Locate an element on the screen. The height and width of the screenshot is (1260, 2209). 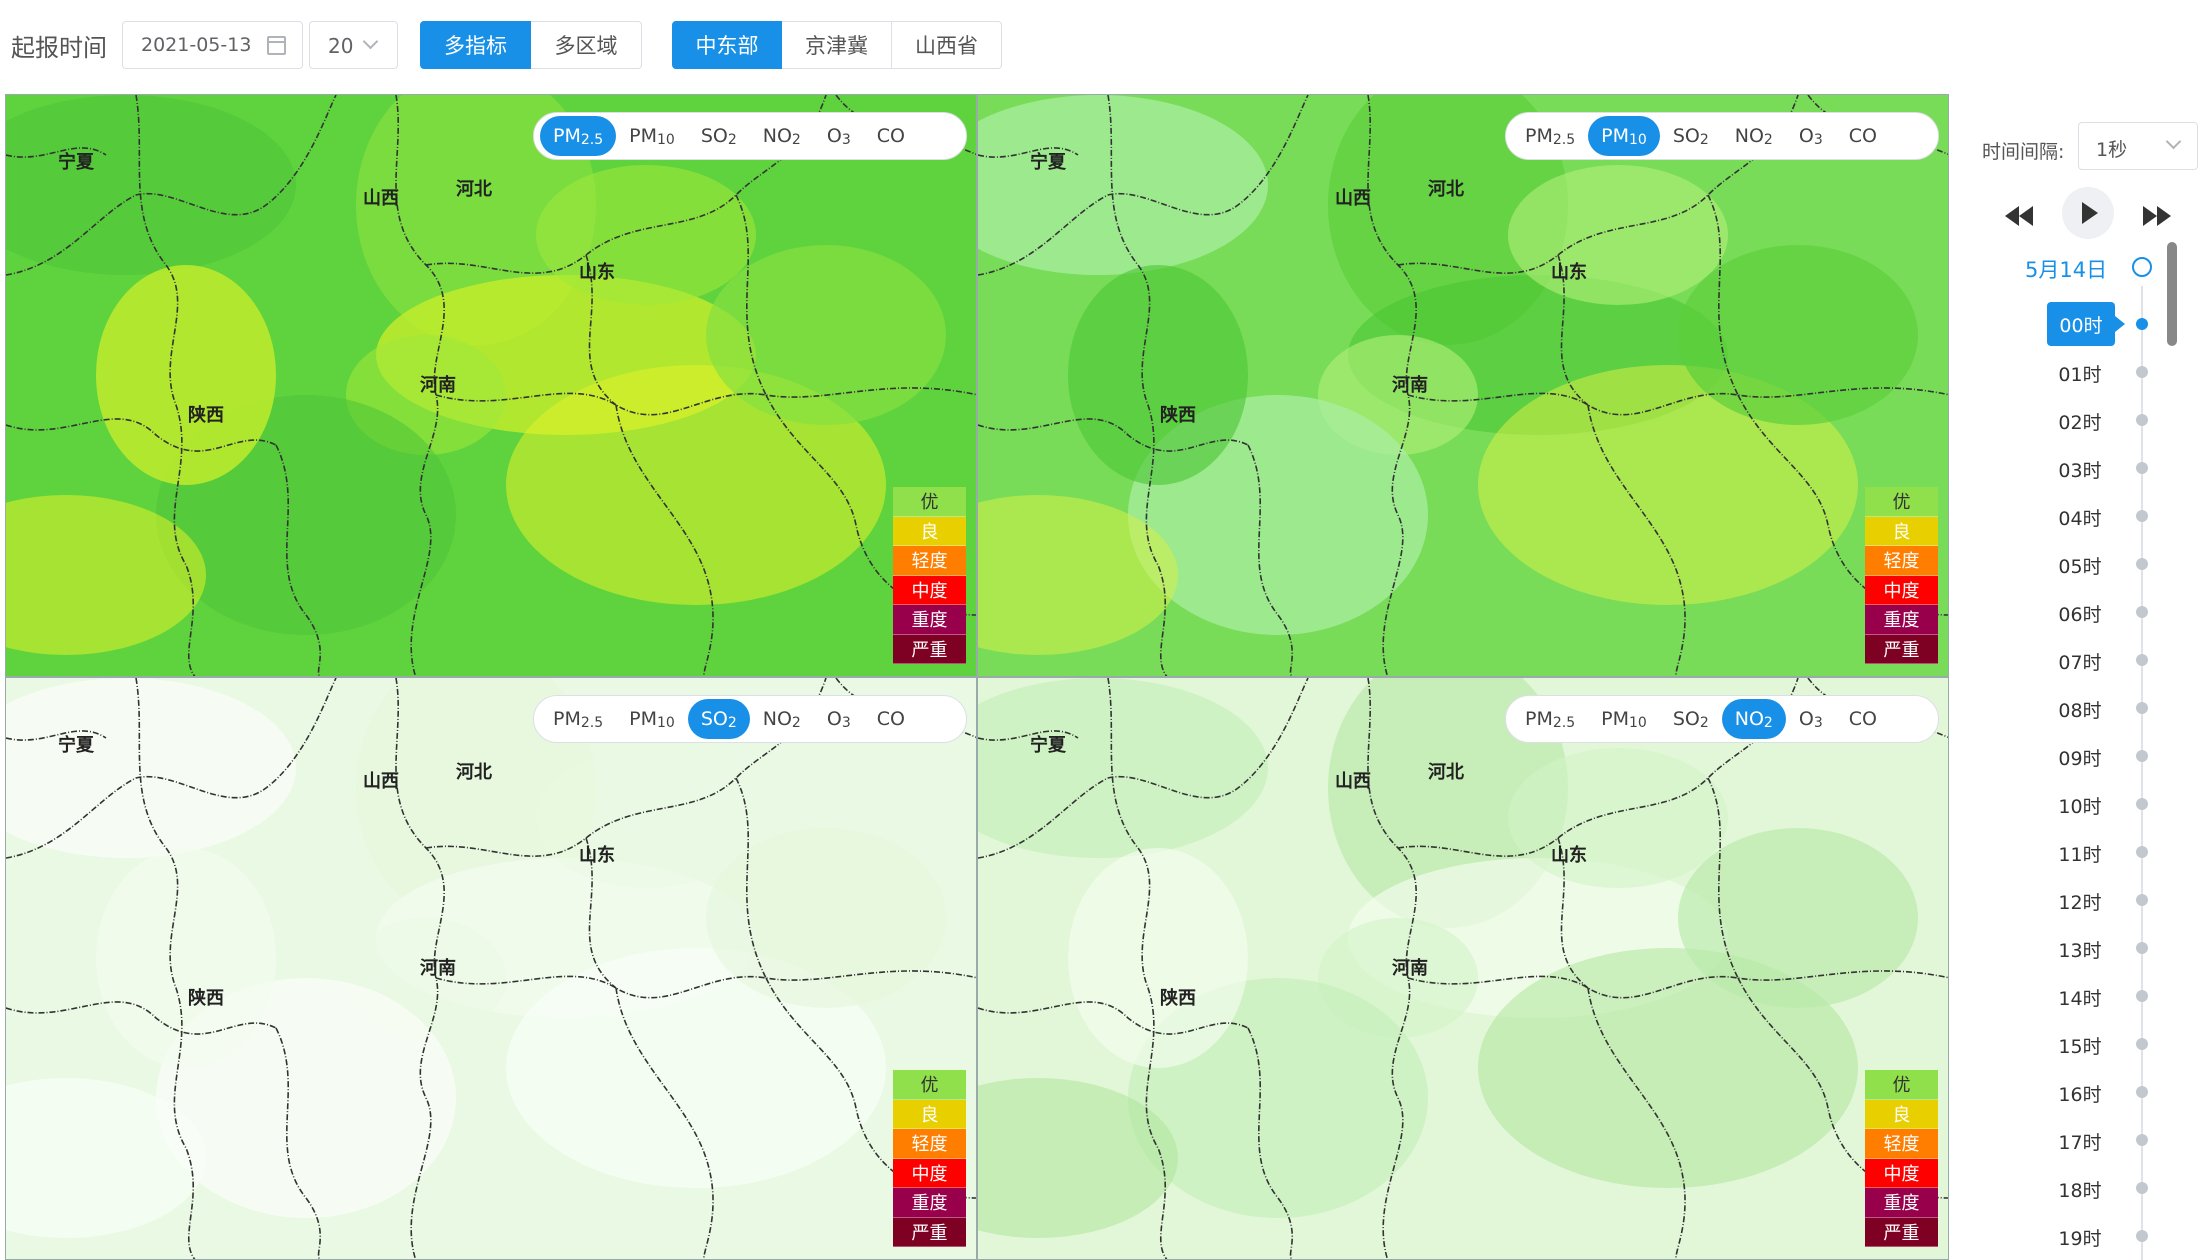
legend-item: 优 is located at coordinates (929, 1085).